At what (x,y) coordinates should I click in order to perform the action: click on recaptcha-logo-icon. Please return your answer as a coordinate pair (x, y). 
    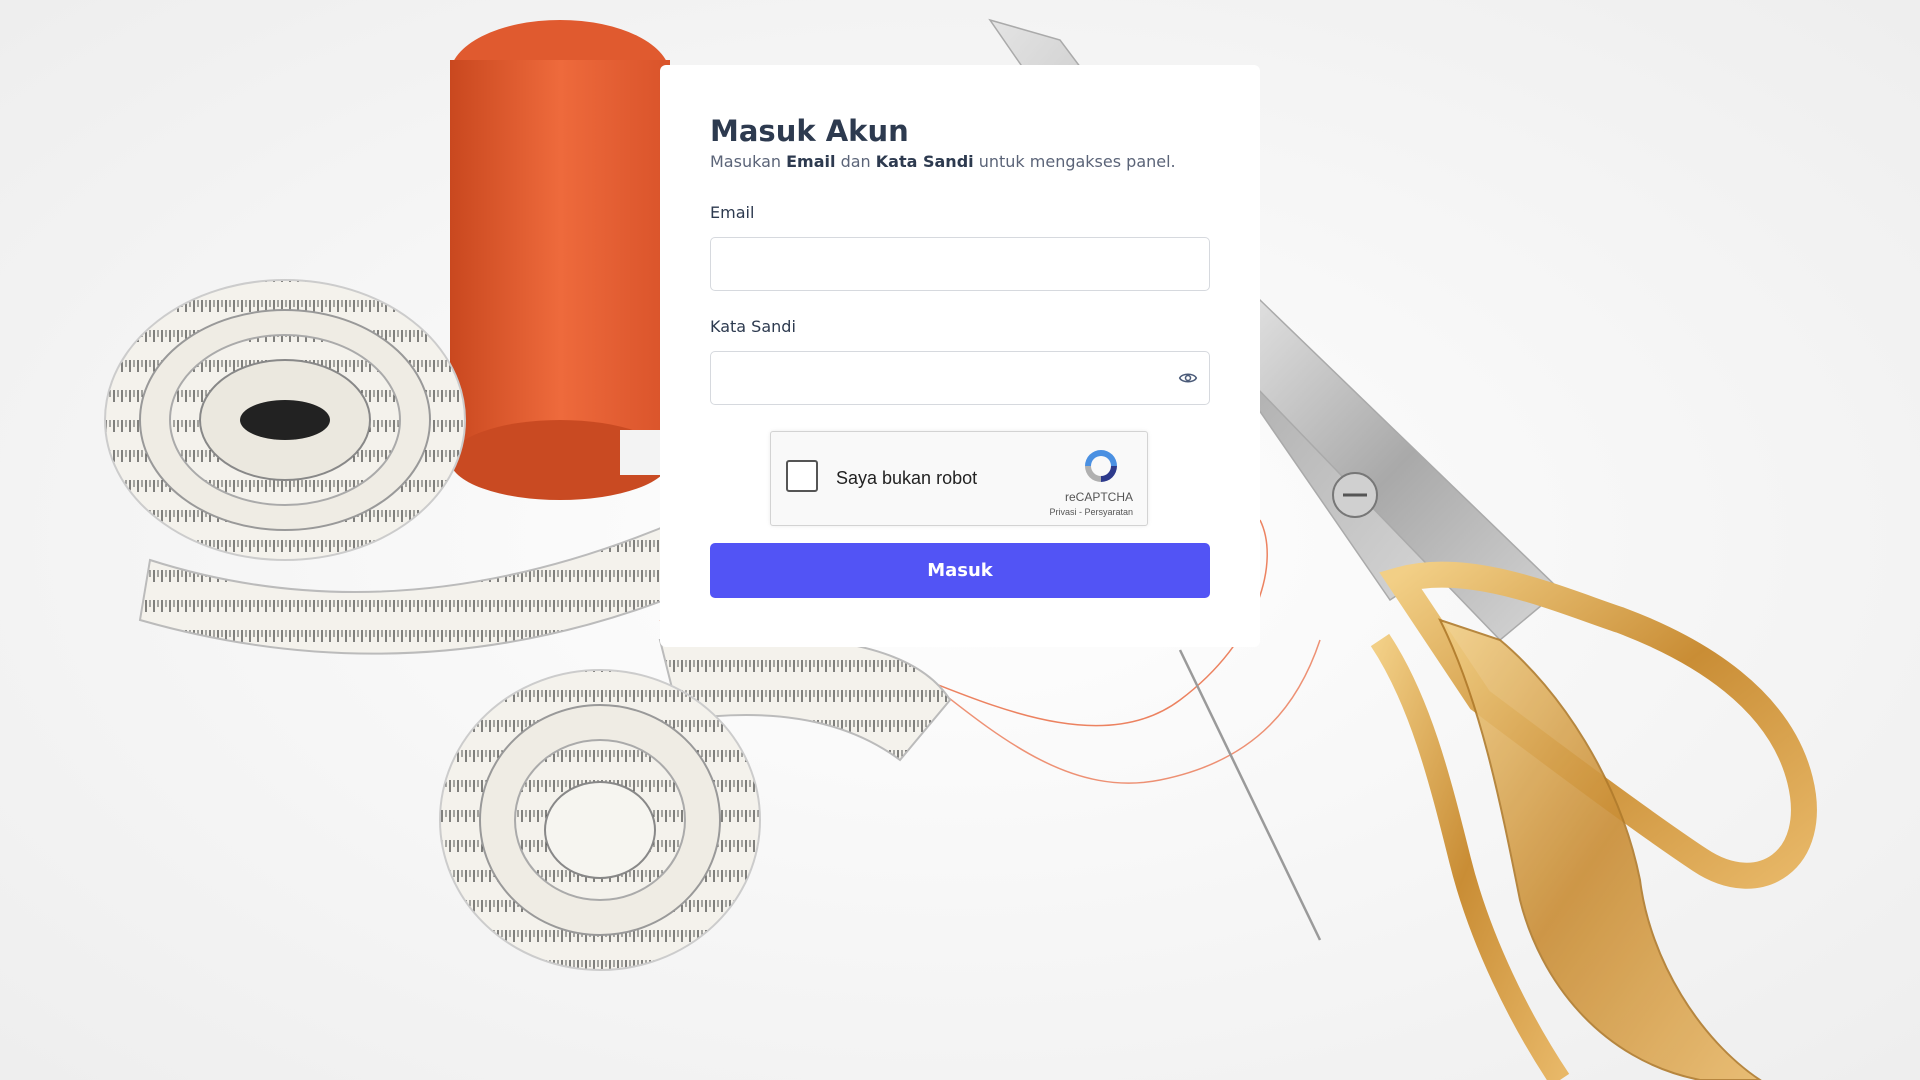
    Looking at the image, I should click on (1101, 466).